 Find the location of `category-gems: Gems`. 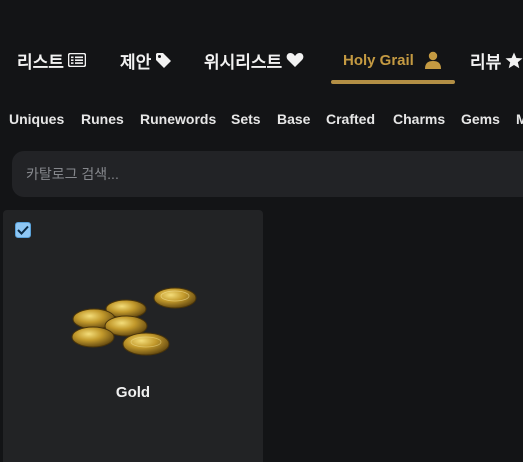

category-gems: Gems is located at coordinates (480, 119).